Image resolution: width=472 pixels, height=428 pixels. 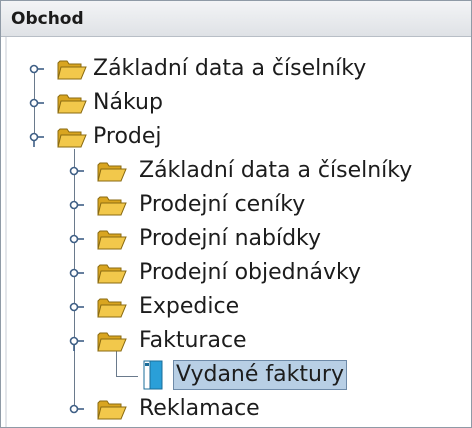 I want to click on tree-node-prodejni-ceniky: Prodejní ceníky, so click(x=213, y=205).